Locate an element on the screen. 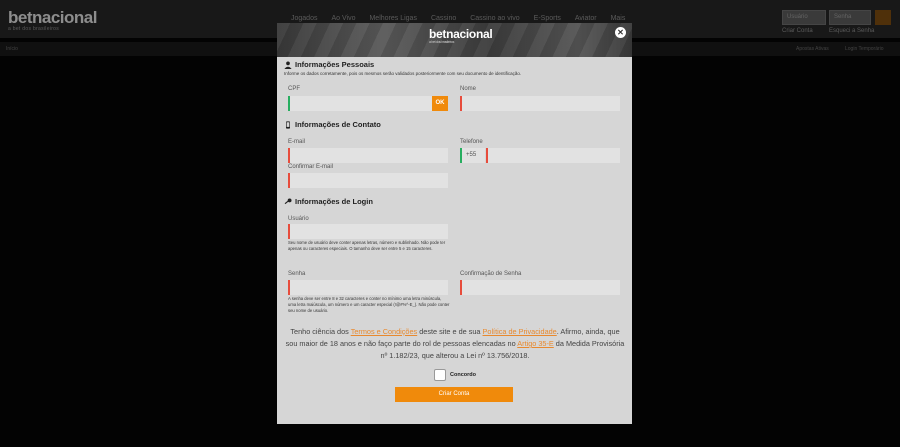 The width and height of the screenshot is (900, 447). section-login: Informações de Login is located at coordinates (328, 201).